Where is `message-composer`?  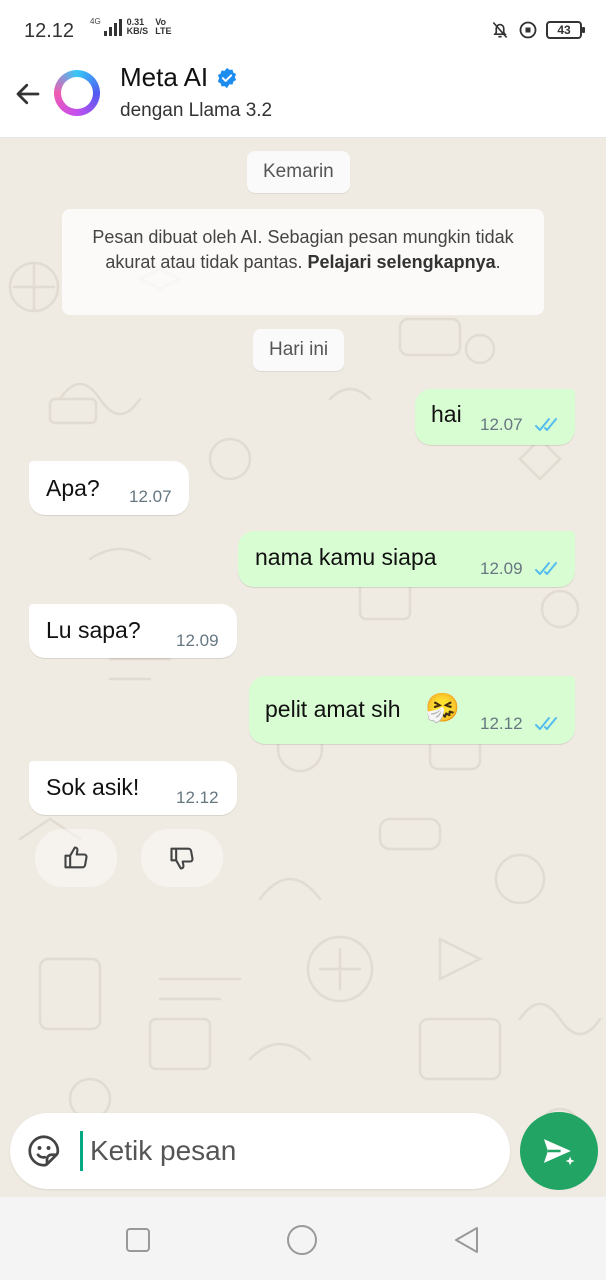 message-composer is located at coordinates (260, 1151).